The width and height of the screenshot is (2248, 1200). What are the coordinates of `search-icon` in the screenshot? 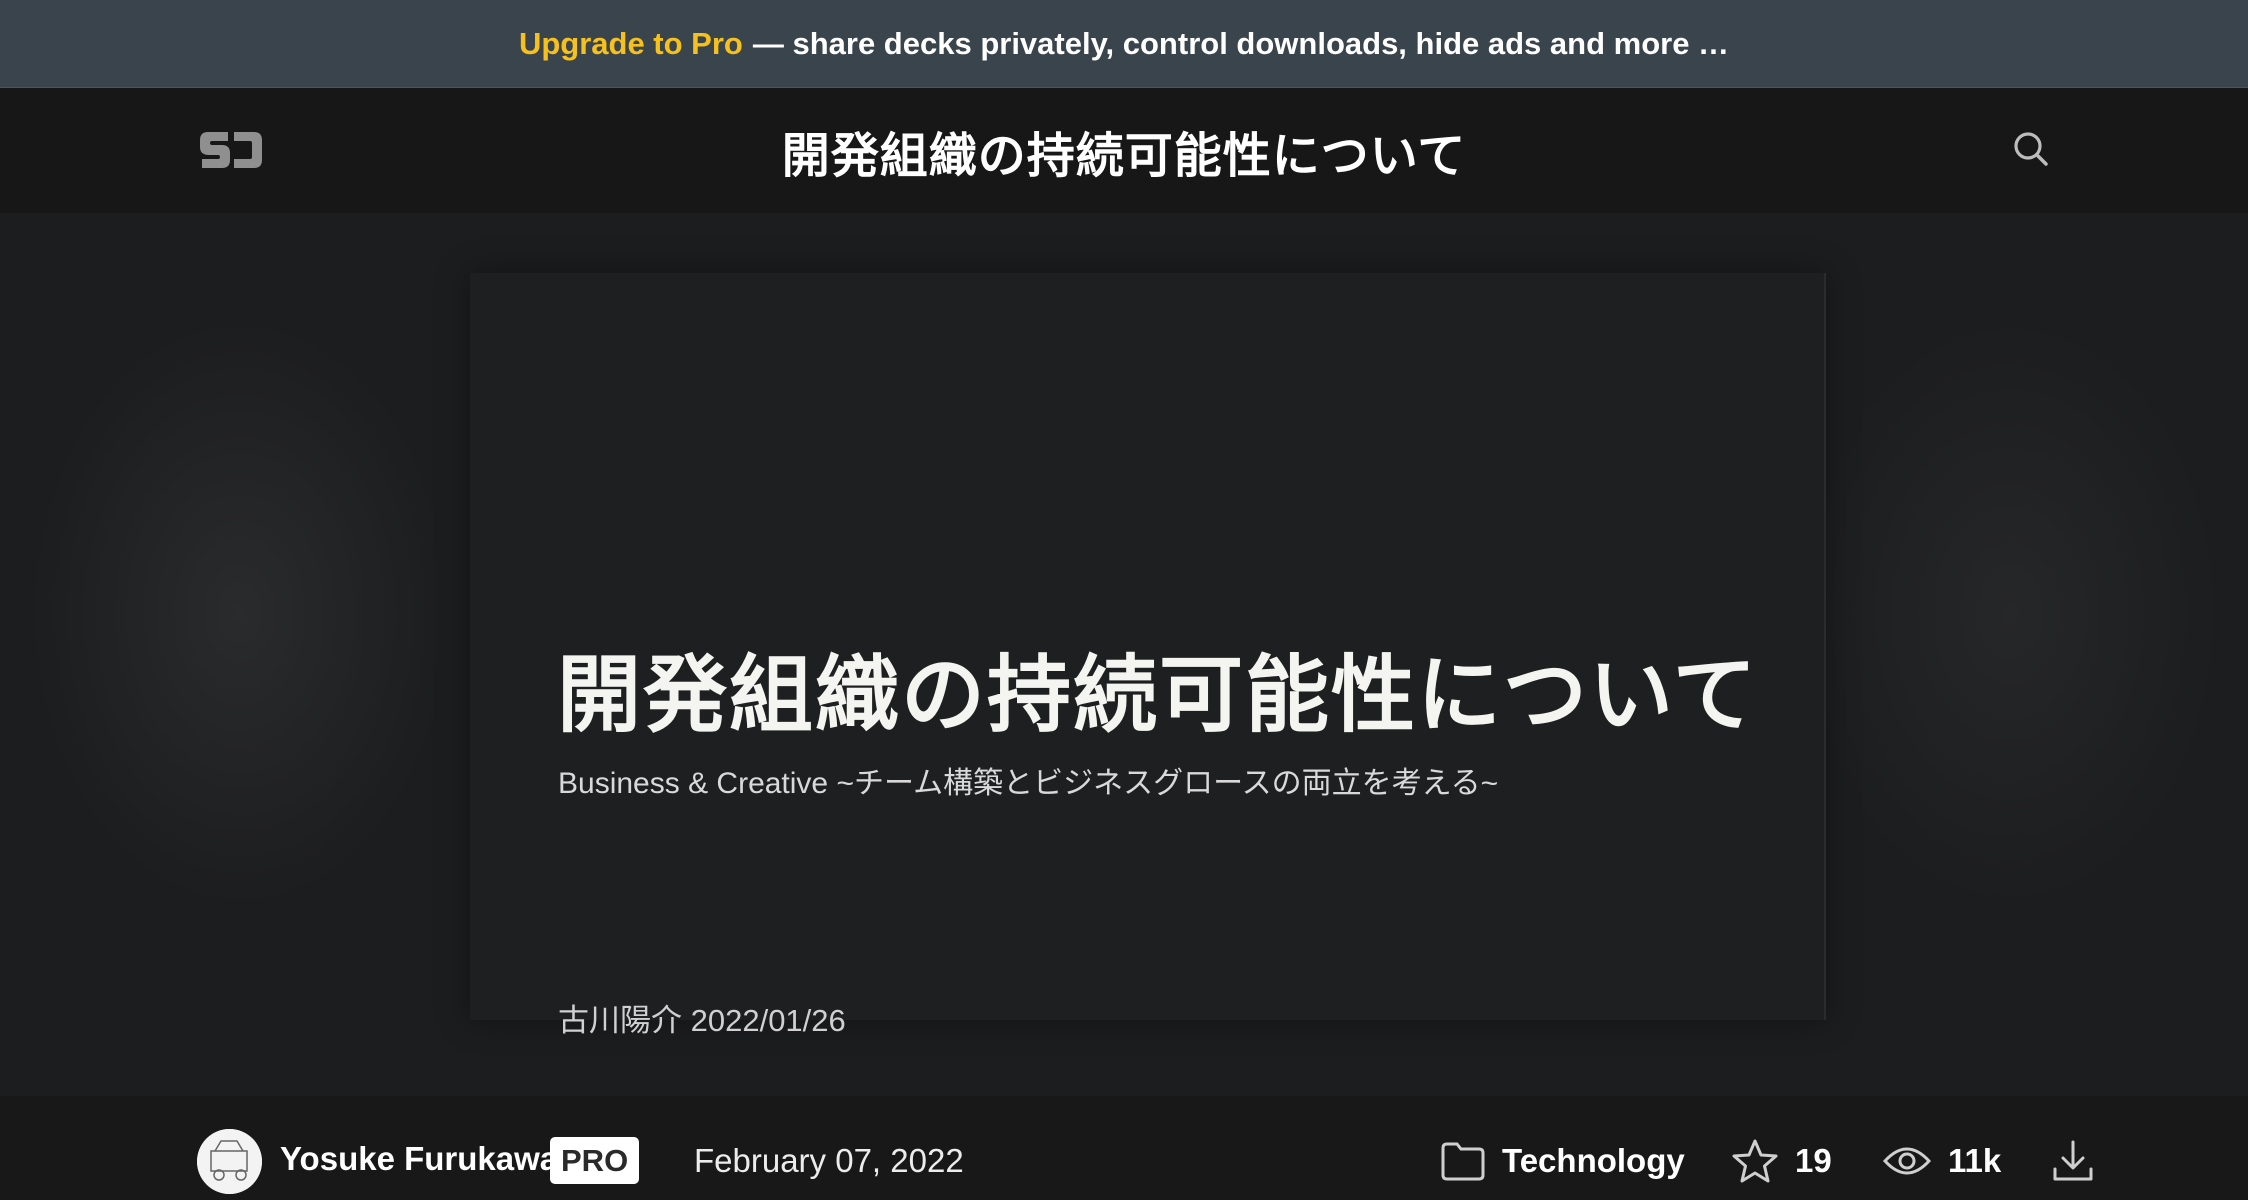 It's located at (2031, 149).